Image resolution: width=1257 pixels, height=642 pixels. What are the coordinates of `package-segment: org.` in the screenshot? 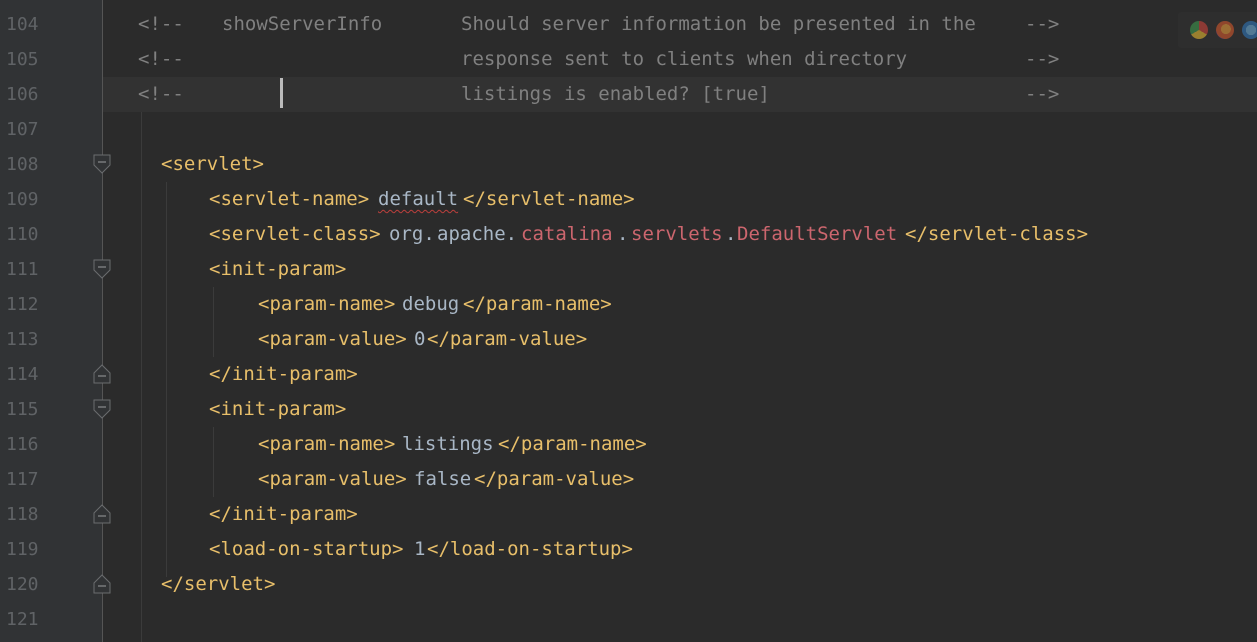 It's located at (412, 234).